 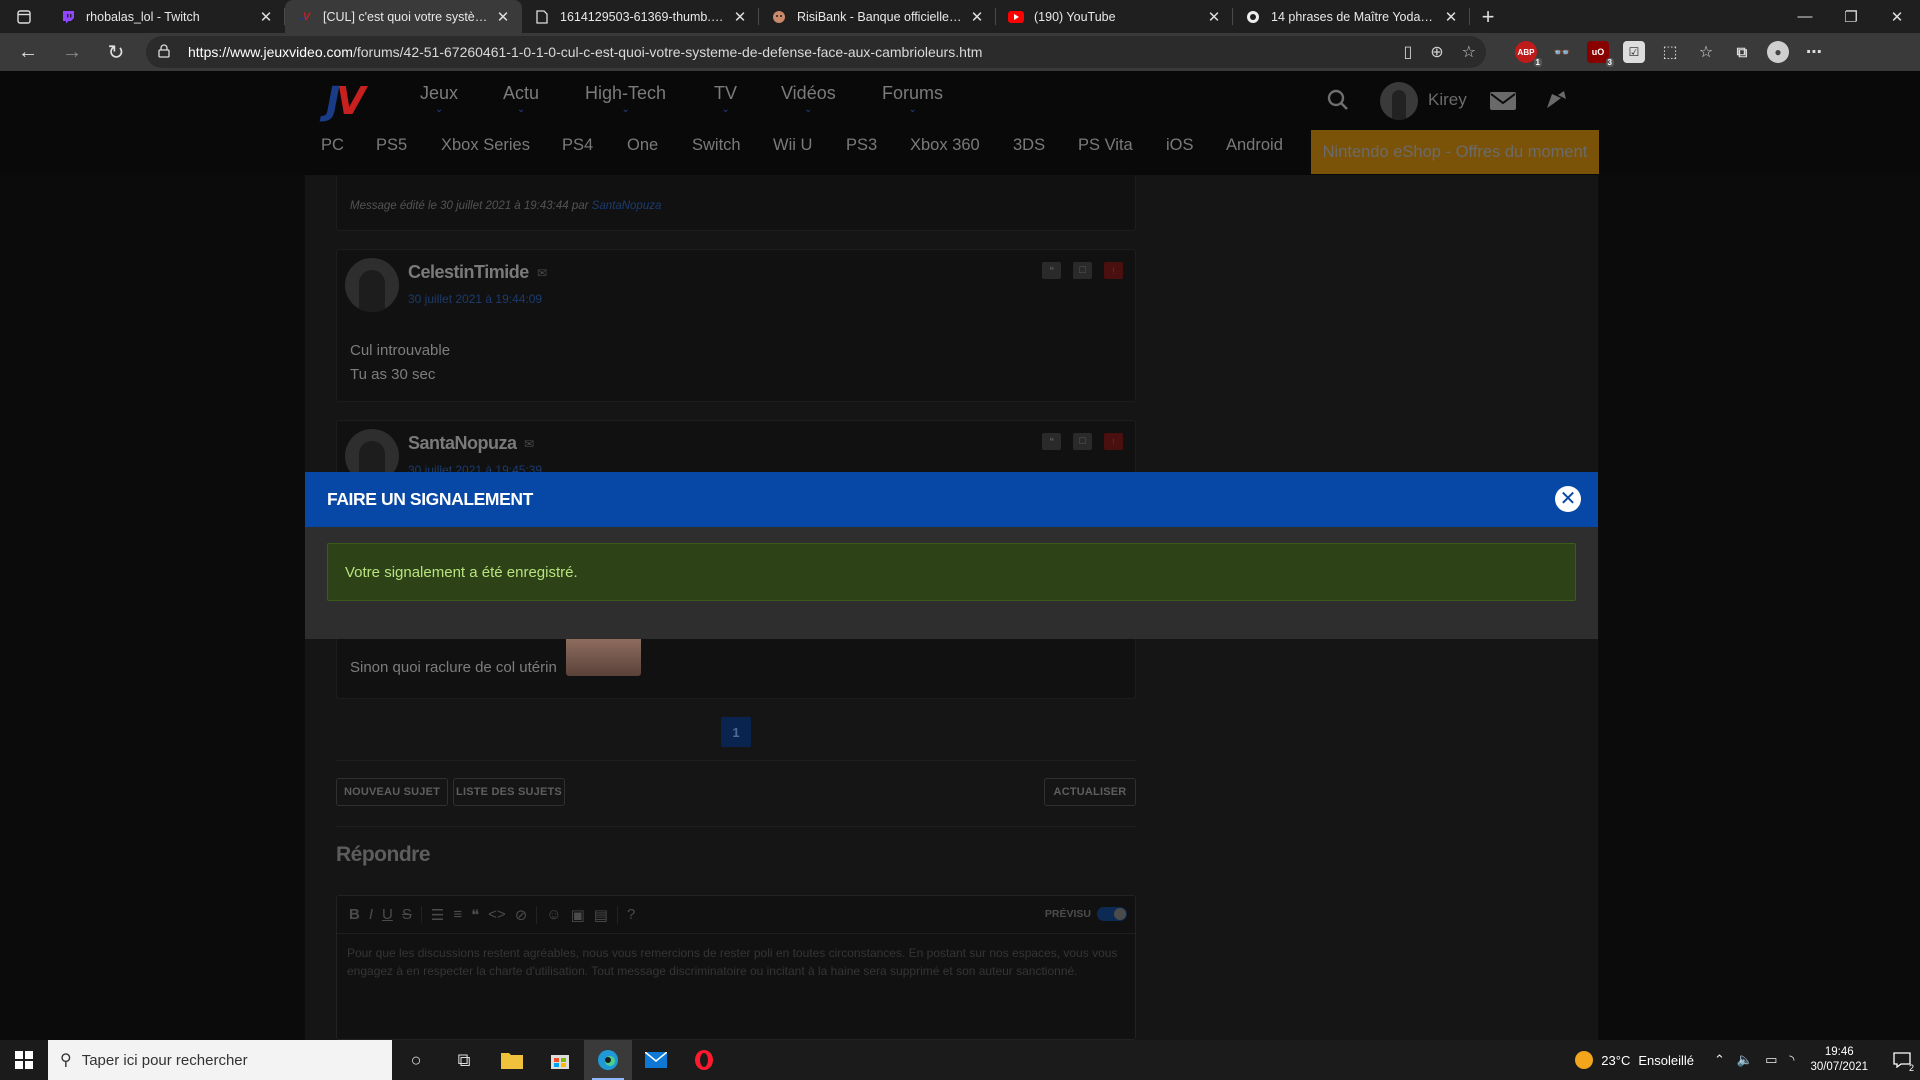 What do you see at coordinates (509, 792) in the screenshot?
I see `topic-list-button: LISTE DES SUJETS` at bounding box center [509, 792].